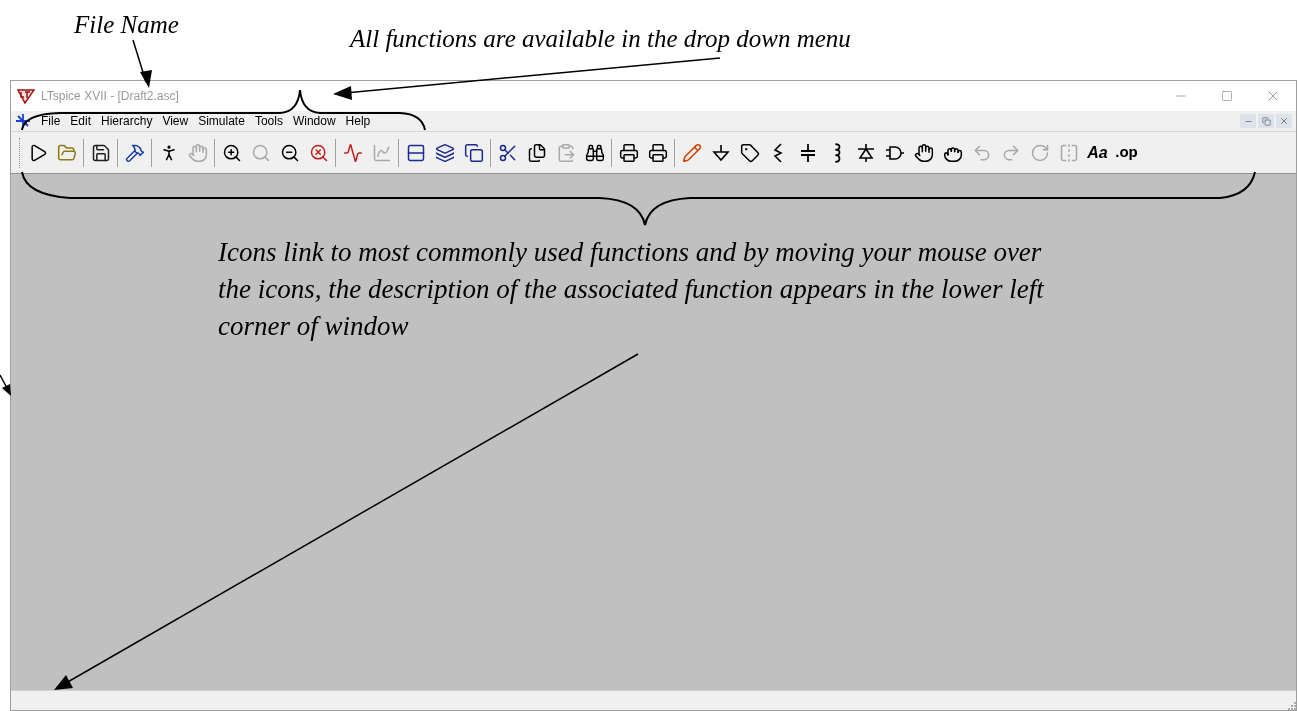 This screenshot has width=1298, height=711. I want to click on chart-icon, so click(381, 152).